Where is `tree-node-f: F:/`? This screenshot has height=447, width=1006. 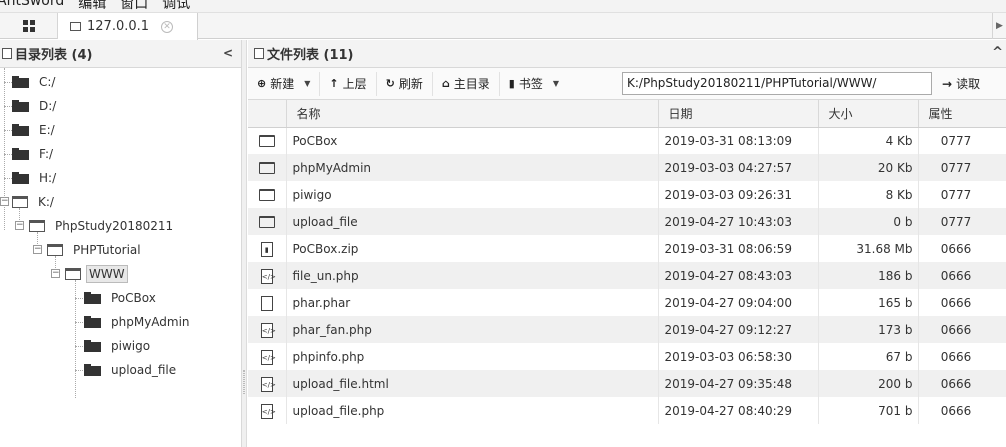 tree-node-f: F:/ is located at coordinates (33, 154).